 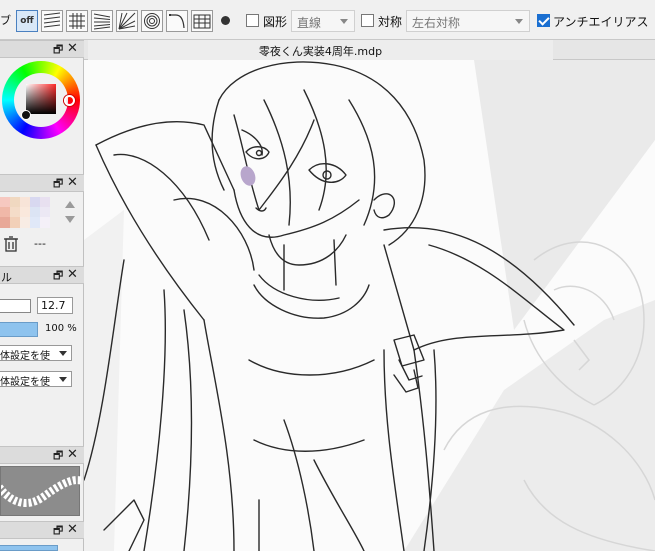 What do you see at coordinates (55, 305) in the screenshot?
I see `brush-size-input: 12.7` at bounding box center [55, 305].